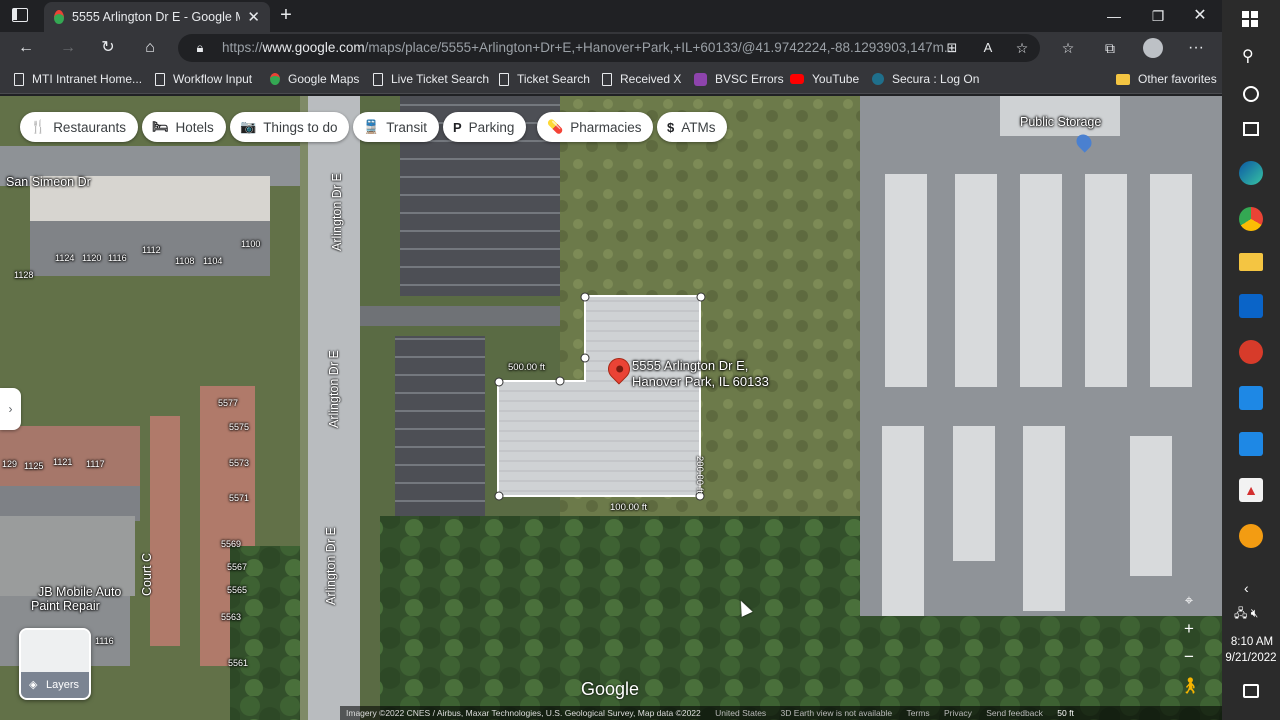  I want to click on bookmark-received-x: Received X, so click(641, 79).